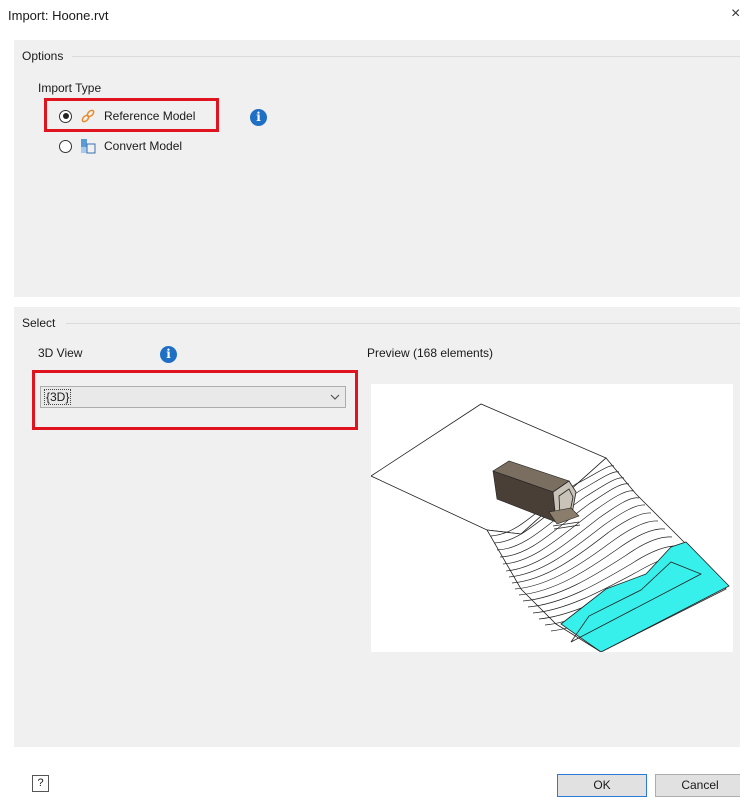 This screenshot has height=797, width=740. What do you see at coordinates (58, 15) in the screenshot?
I see `dialog-title: Import: Hoone.rvt` at bounding box center [58, 15].